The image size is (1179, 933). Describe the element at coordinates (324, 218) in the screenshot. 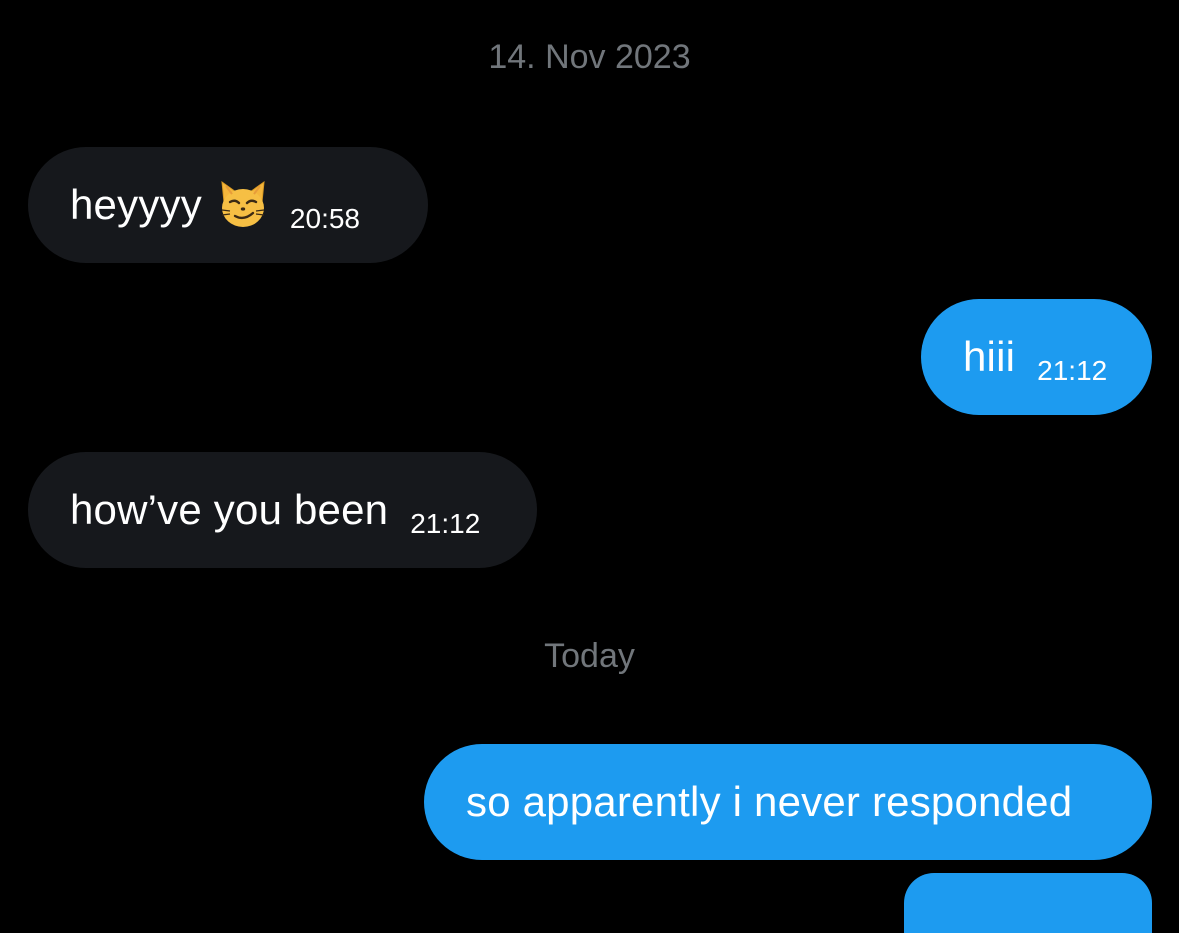

I see `message-timestamp: 20:58` at that location.